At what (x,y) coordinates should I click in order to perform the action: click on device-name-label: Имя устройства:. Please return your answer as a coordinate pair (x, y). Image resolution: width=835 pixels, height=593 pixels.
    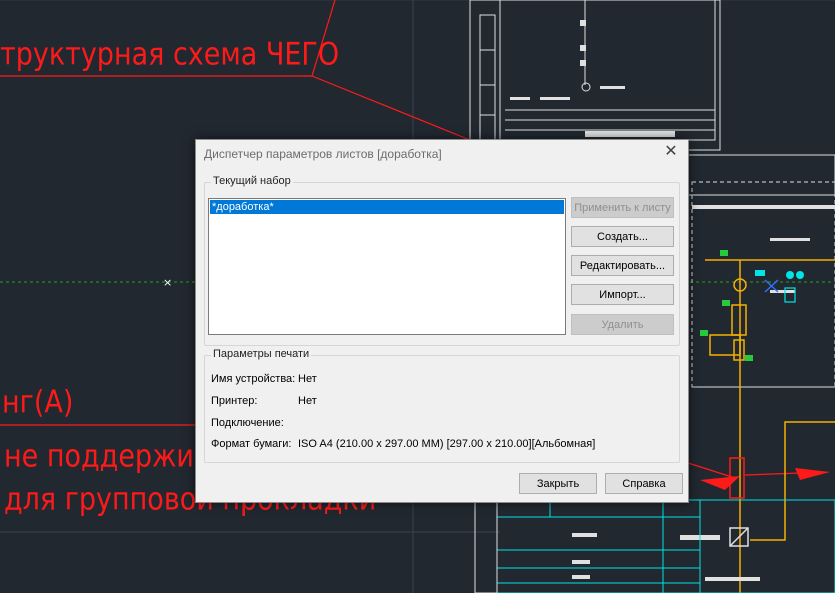
    Looking at the image, I should click on (253, 379).